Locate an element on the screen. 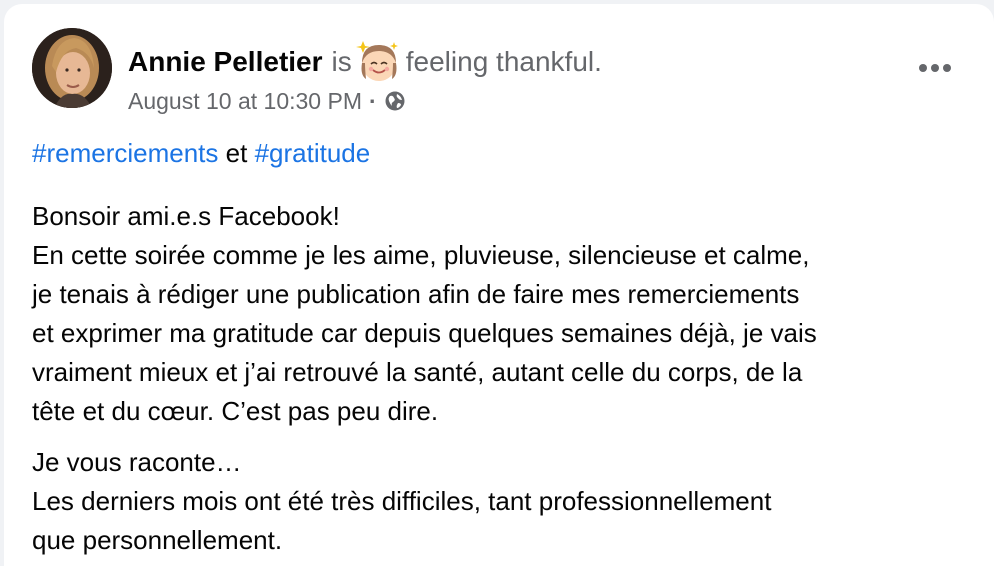 This screenshot has height=566, width=994. feeling-prefix: is is located at coordinates (341, 61).